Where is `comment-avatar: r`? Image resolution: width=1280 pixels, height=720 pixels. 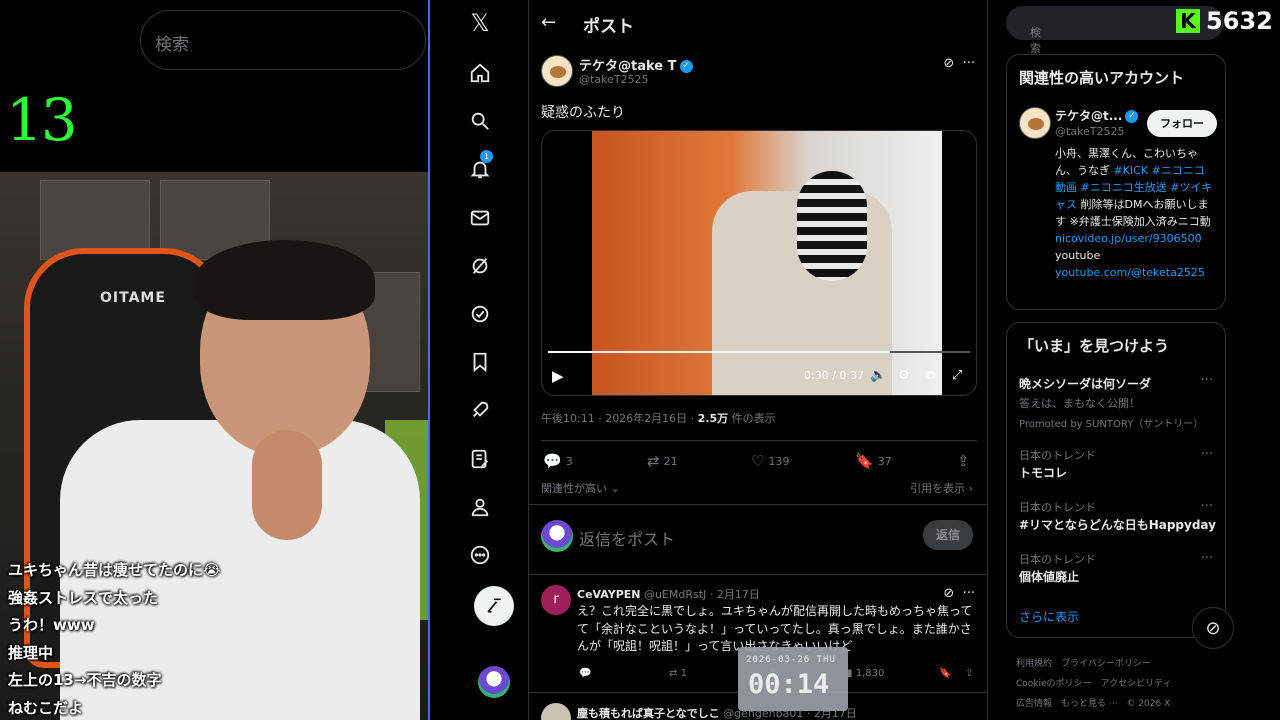
comment-avatar: r is located at coordinates (556, 600).